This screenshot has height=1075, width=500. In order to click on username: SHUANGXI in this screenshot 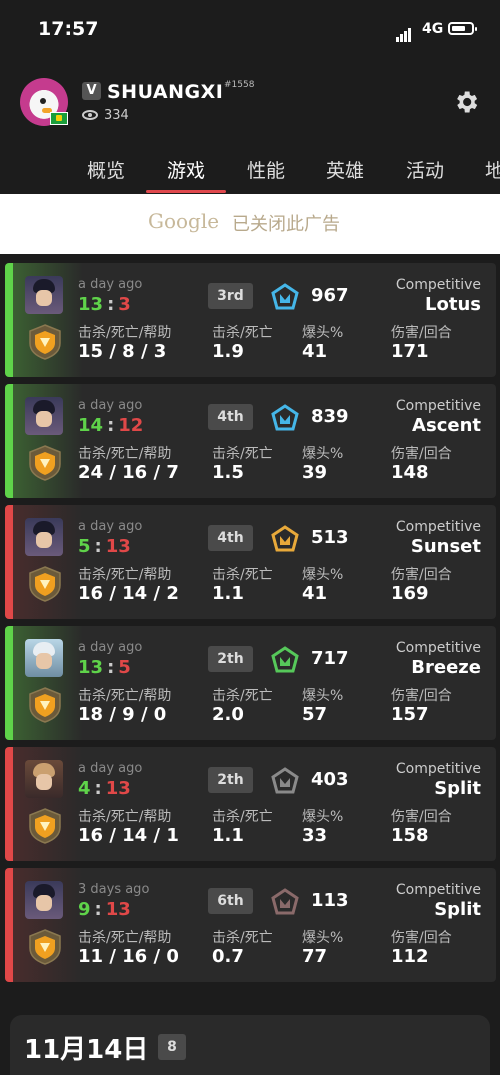, I will do `click(165, 92)`.